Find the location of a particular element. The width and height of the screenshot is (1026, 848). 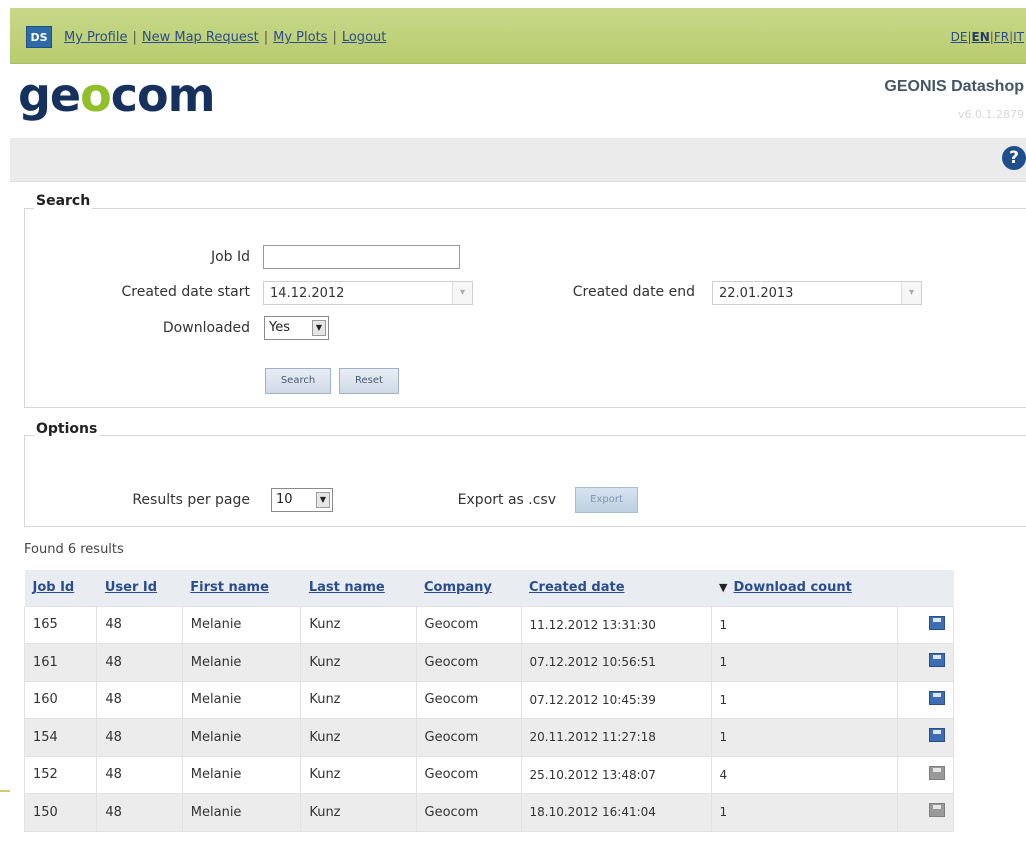

cell-created-date: 25.10.2012 13:48:07 is located at coordinates (616, 774).